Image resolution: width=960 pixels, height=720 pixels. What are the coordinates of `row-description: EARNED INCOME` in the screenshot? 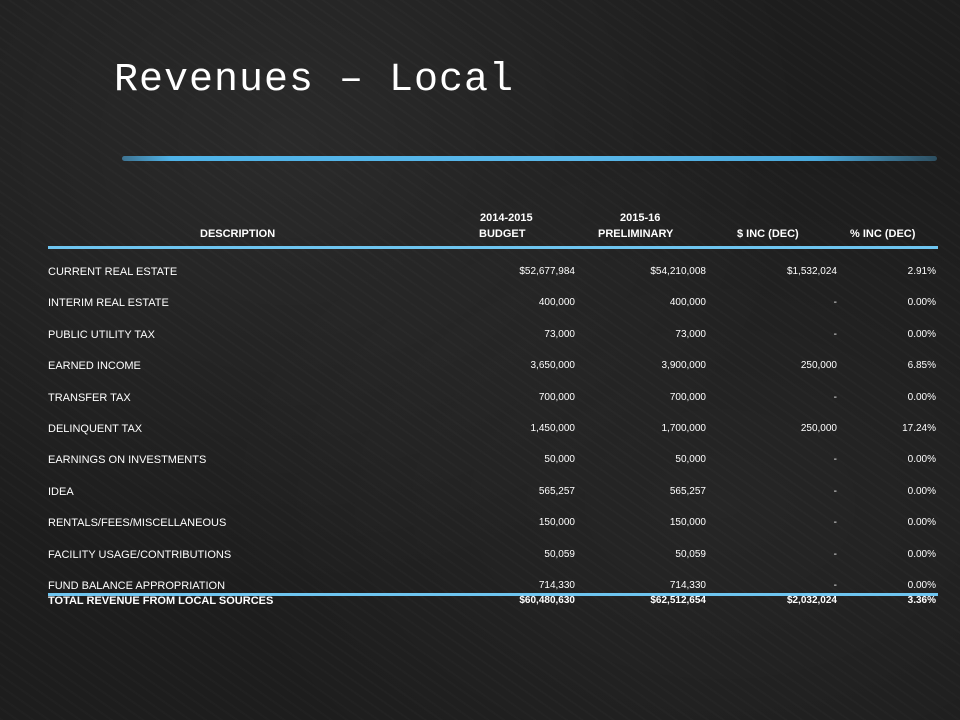 It's located at (94, 366).